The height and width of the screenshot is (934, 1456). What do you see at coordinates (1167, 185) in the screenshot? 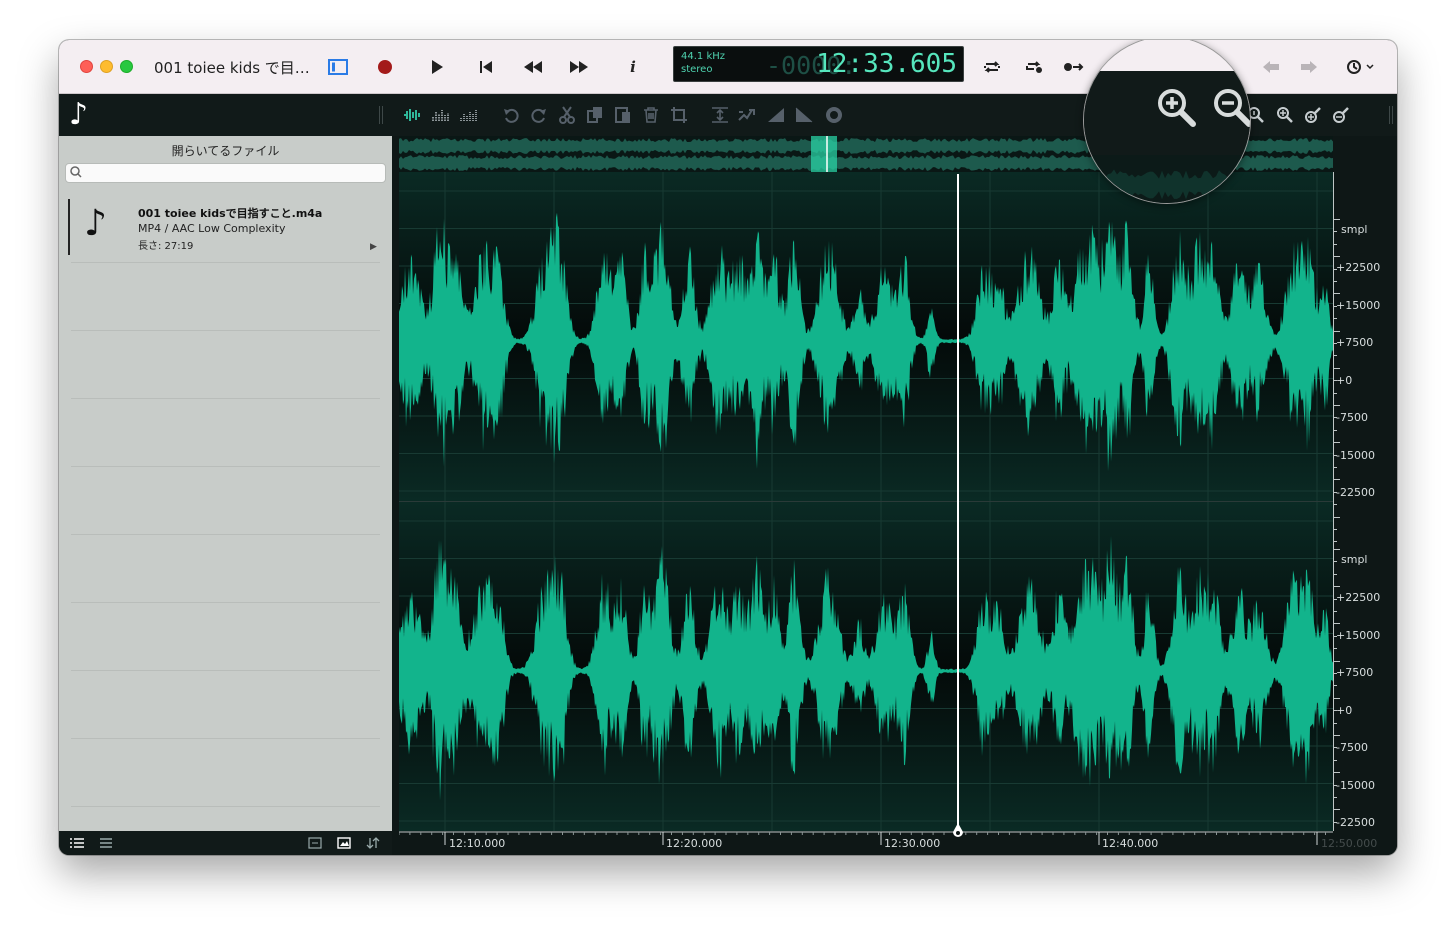
I see `magnified-waveform` at bounding box center [1167, 185].